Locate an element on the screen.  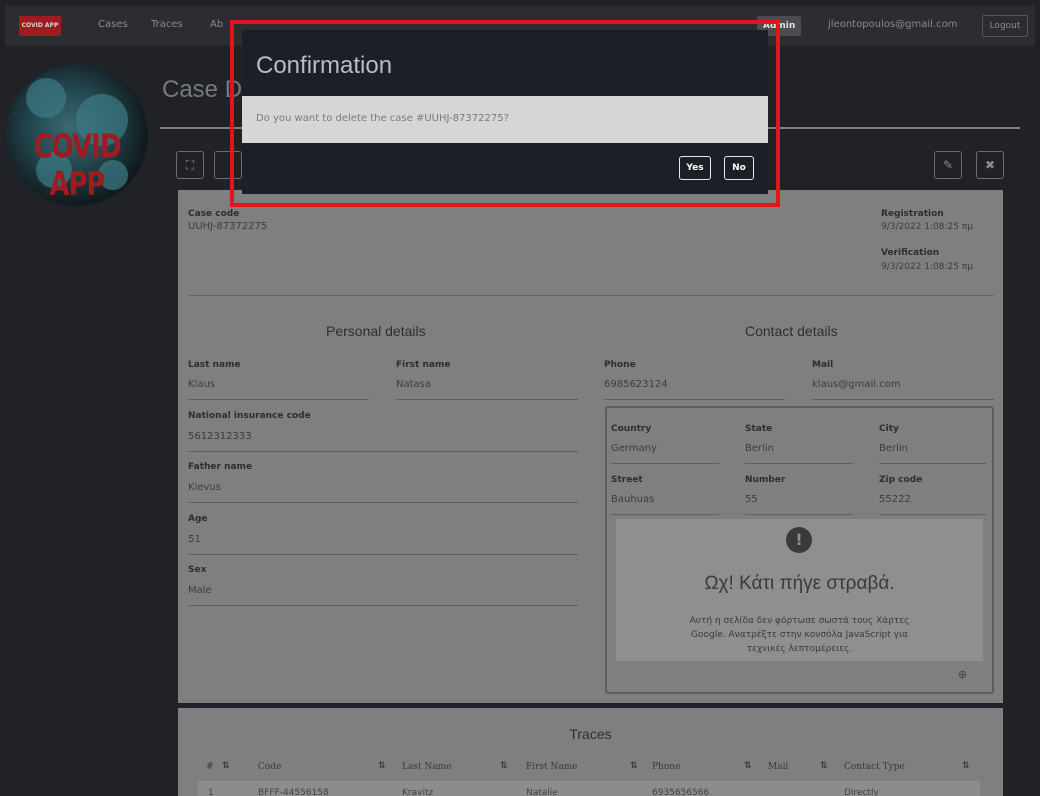
column-header-contact-type: Contact Type is located at coordinates (874, 767).